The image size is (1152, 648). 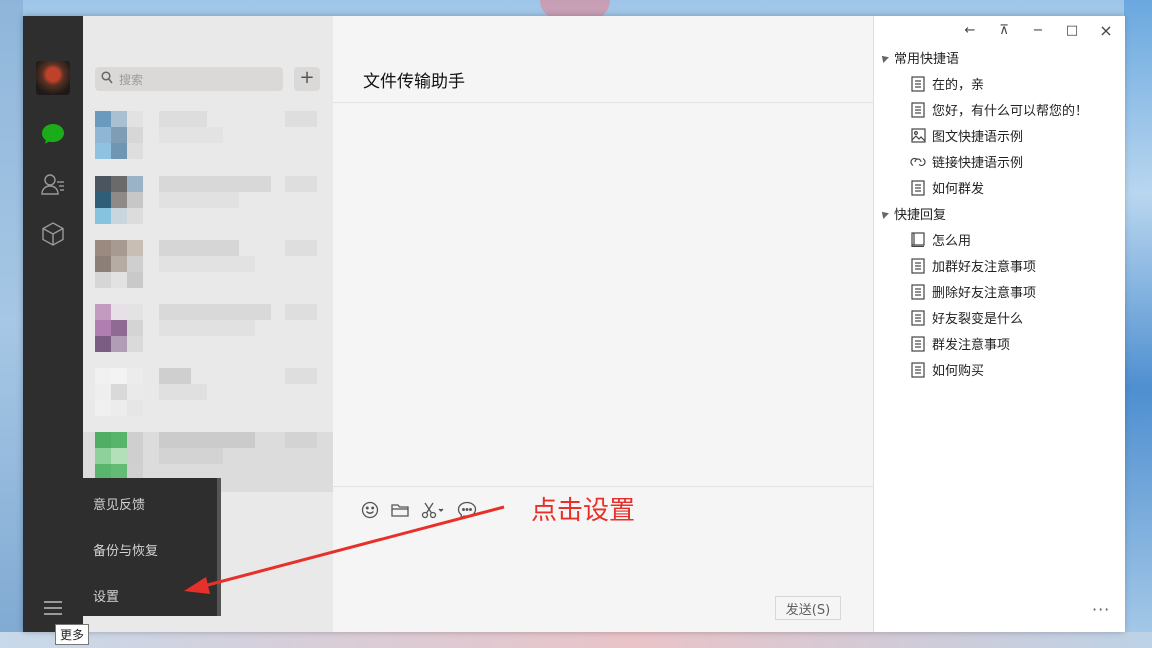 I want to click on phrase-item: 链接快捷语示例, so click(x=966, y=161).